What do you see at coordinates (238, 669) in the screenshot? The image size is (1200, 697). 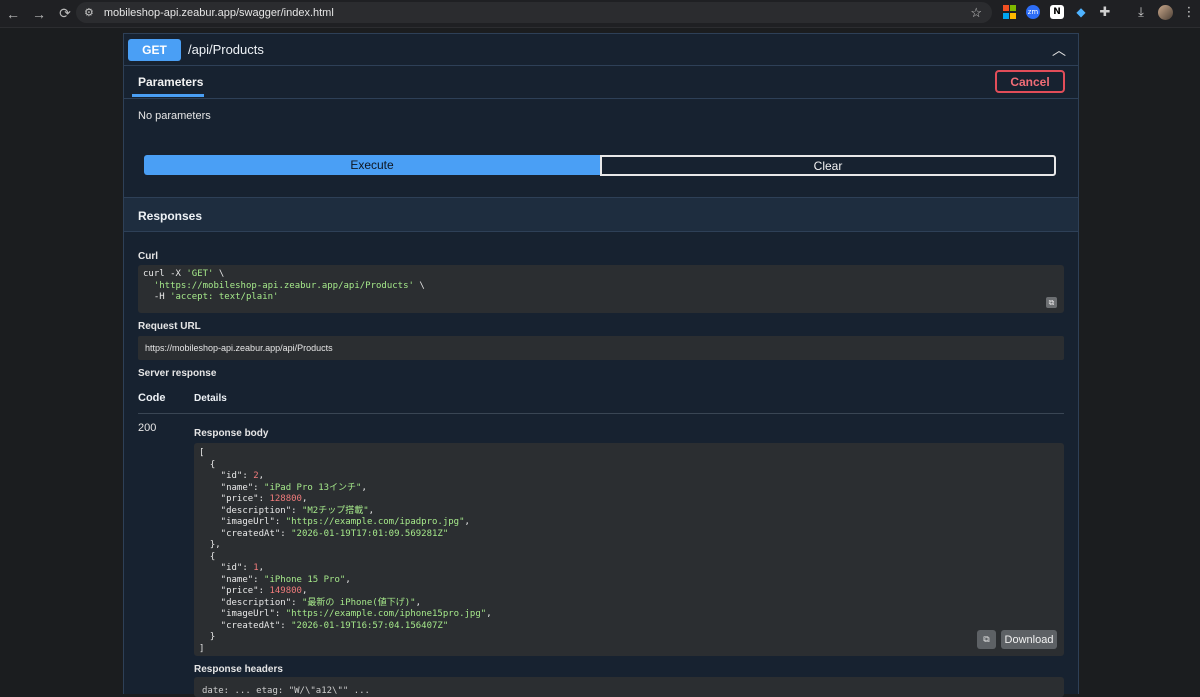 I see `response-headers-label: Response headers` at bounding box center [238, 669].